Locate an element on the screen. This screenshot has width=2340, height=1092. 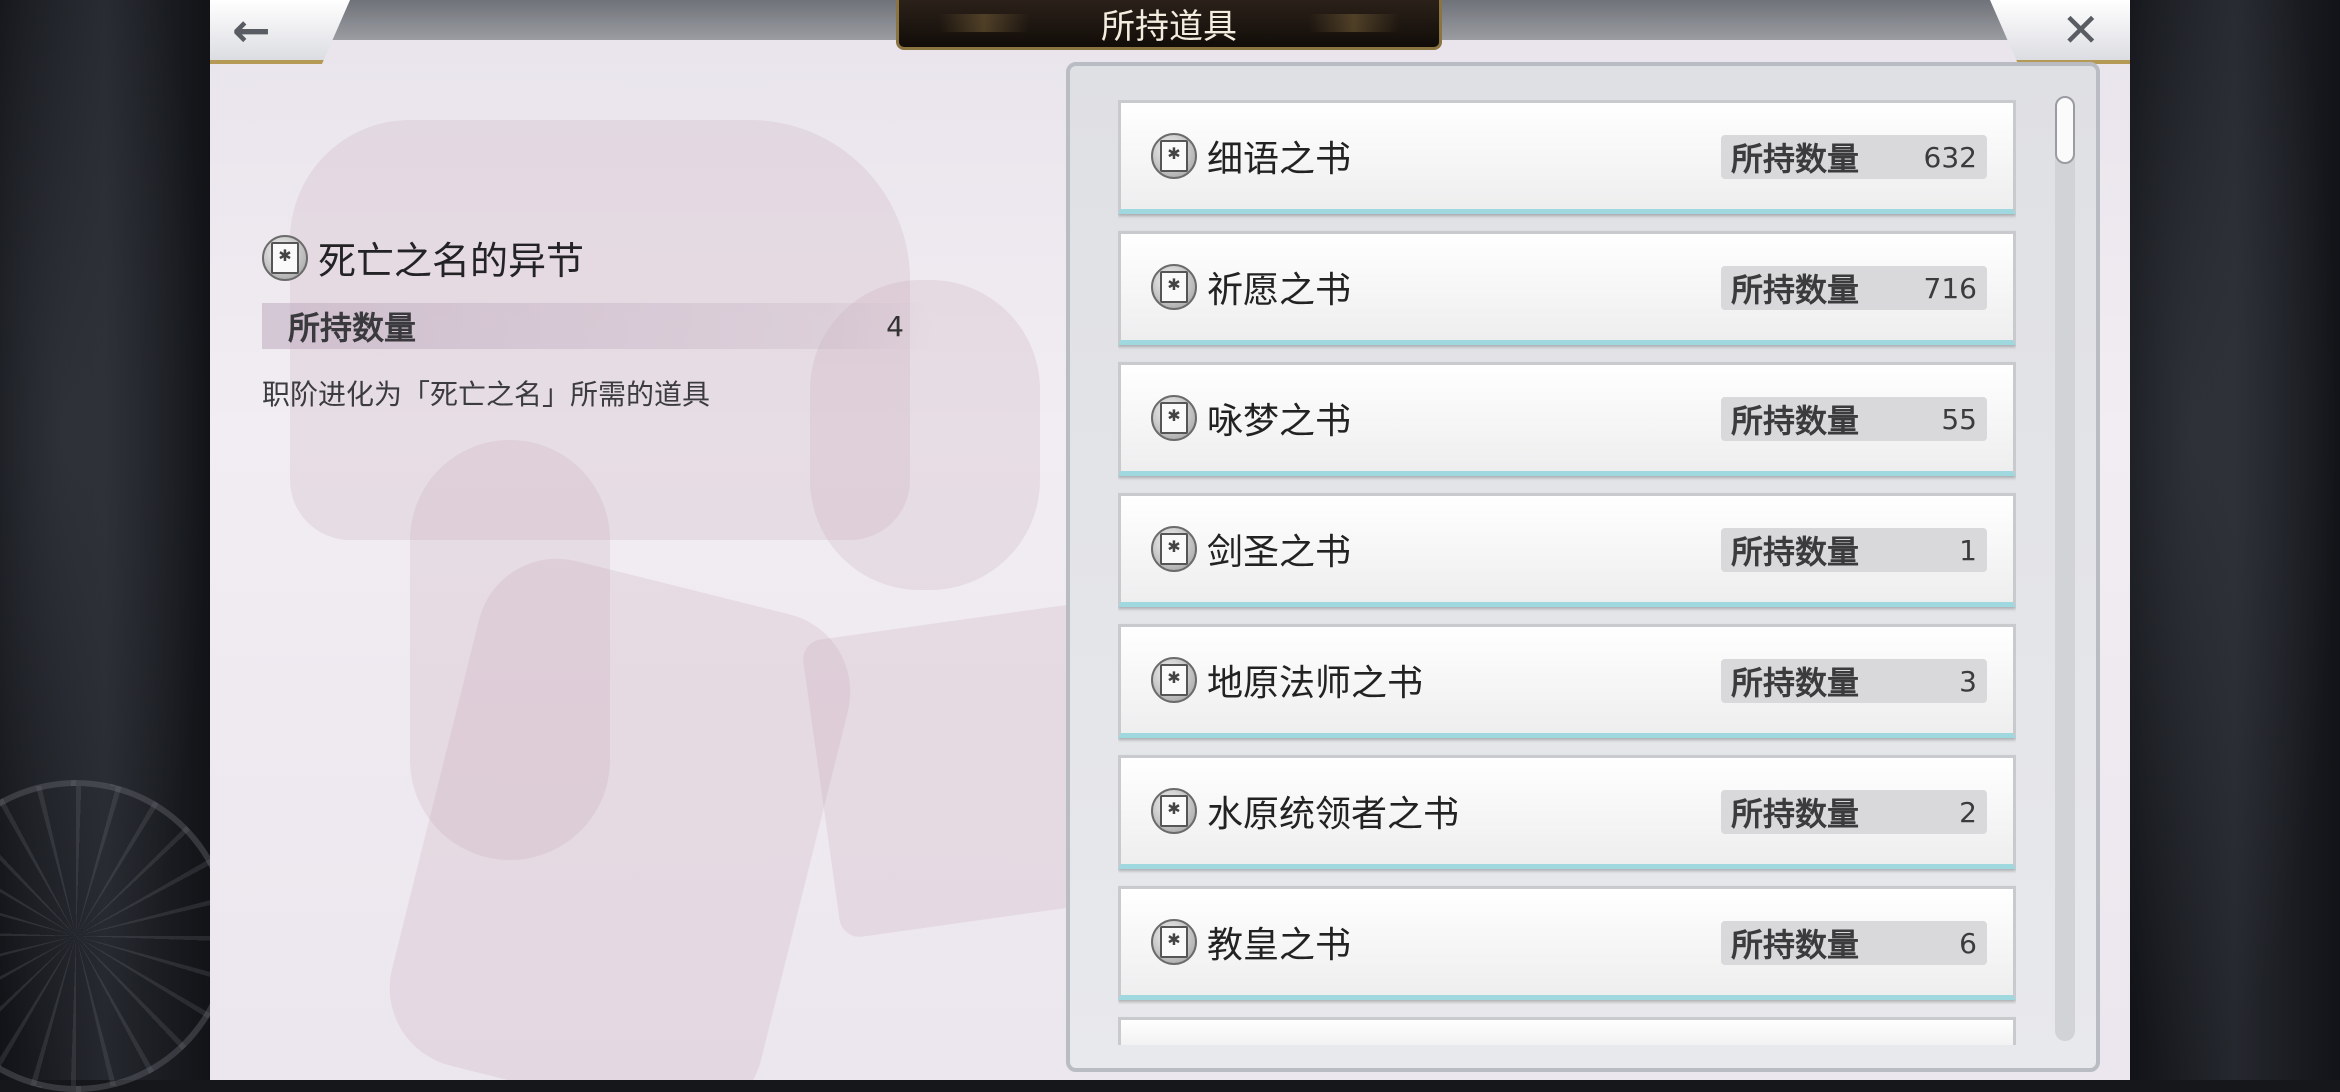
right-side-background is located at coordinates (2235, 540).